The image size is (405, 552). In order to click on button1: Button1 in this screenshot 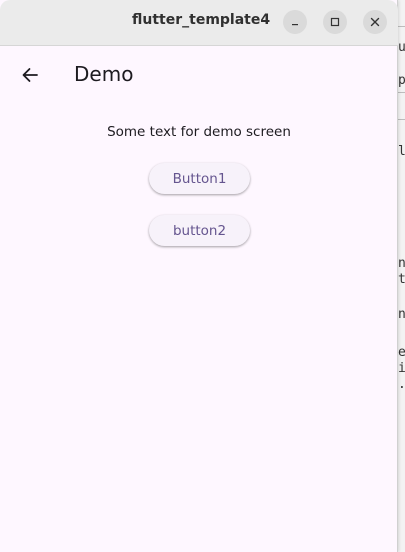, I will do `click(199, 178)`.